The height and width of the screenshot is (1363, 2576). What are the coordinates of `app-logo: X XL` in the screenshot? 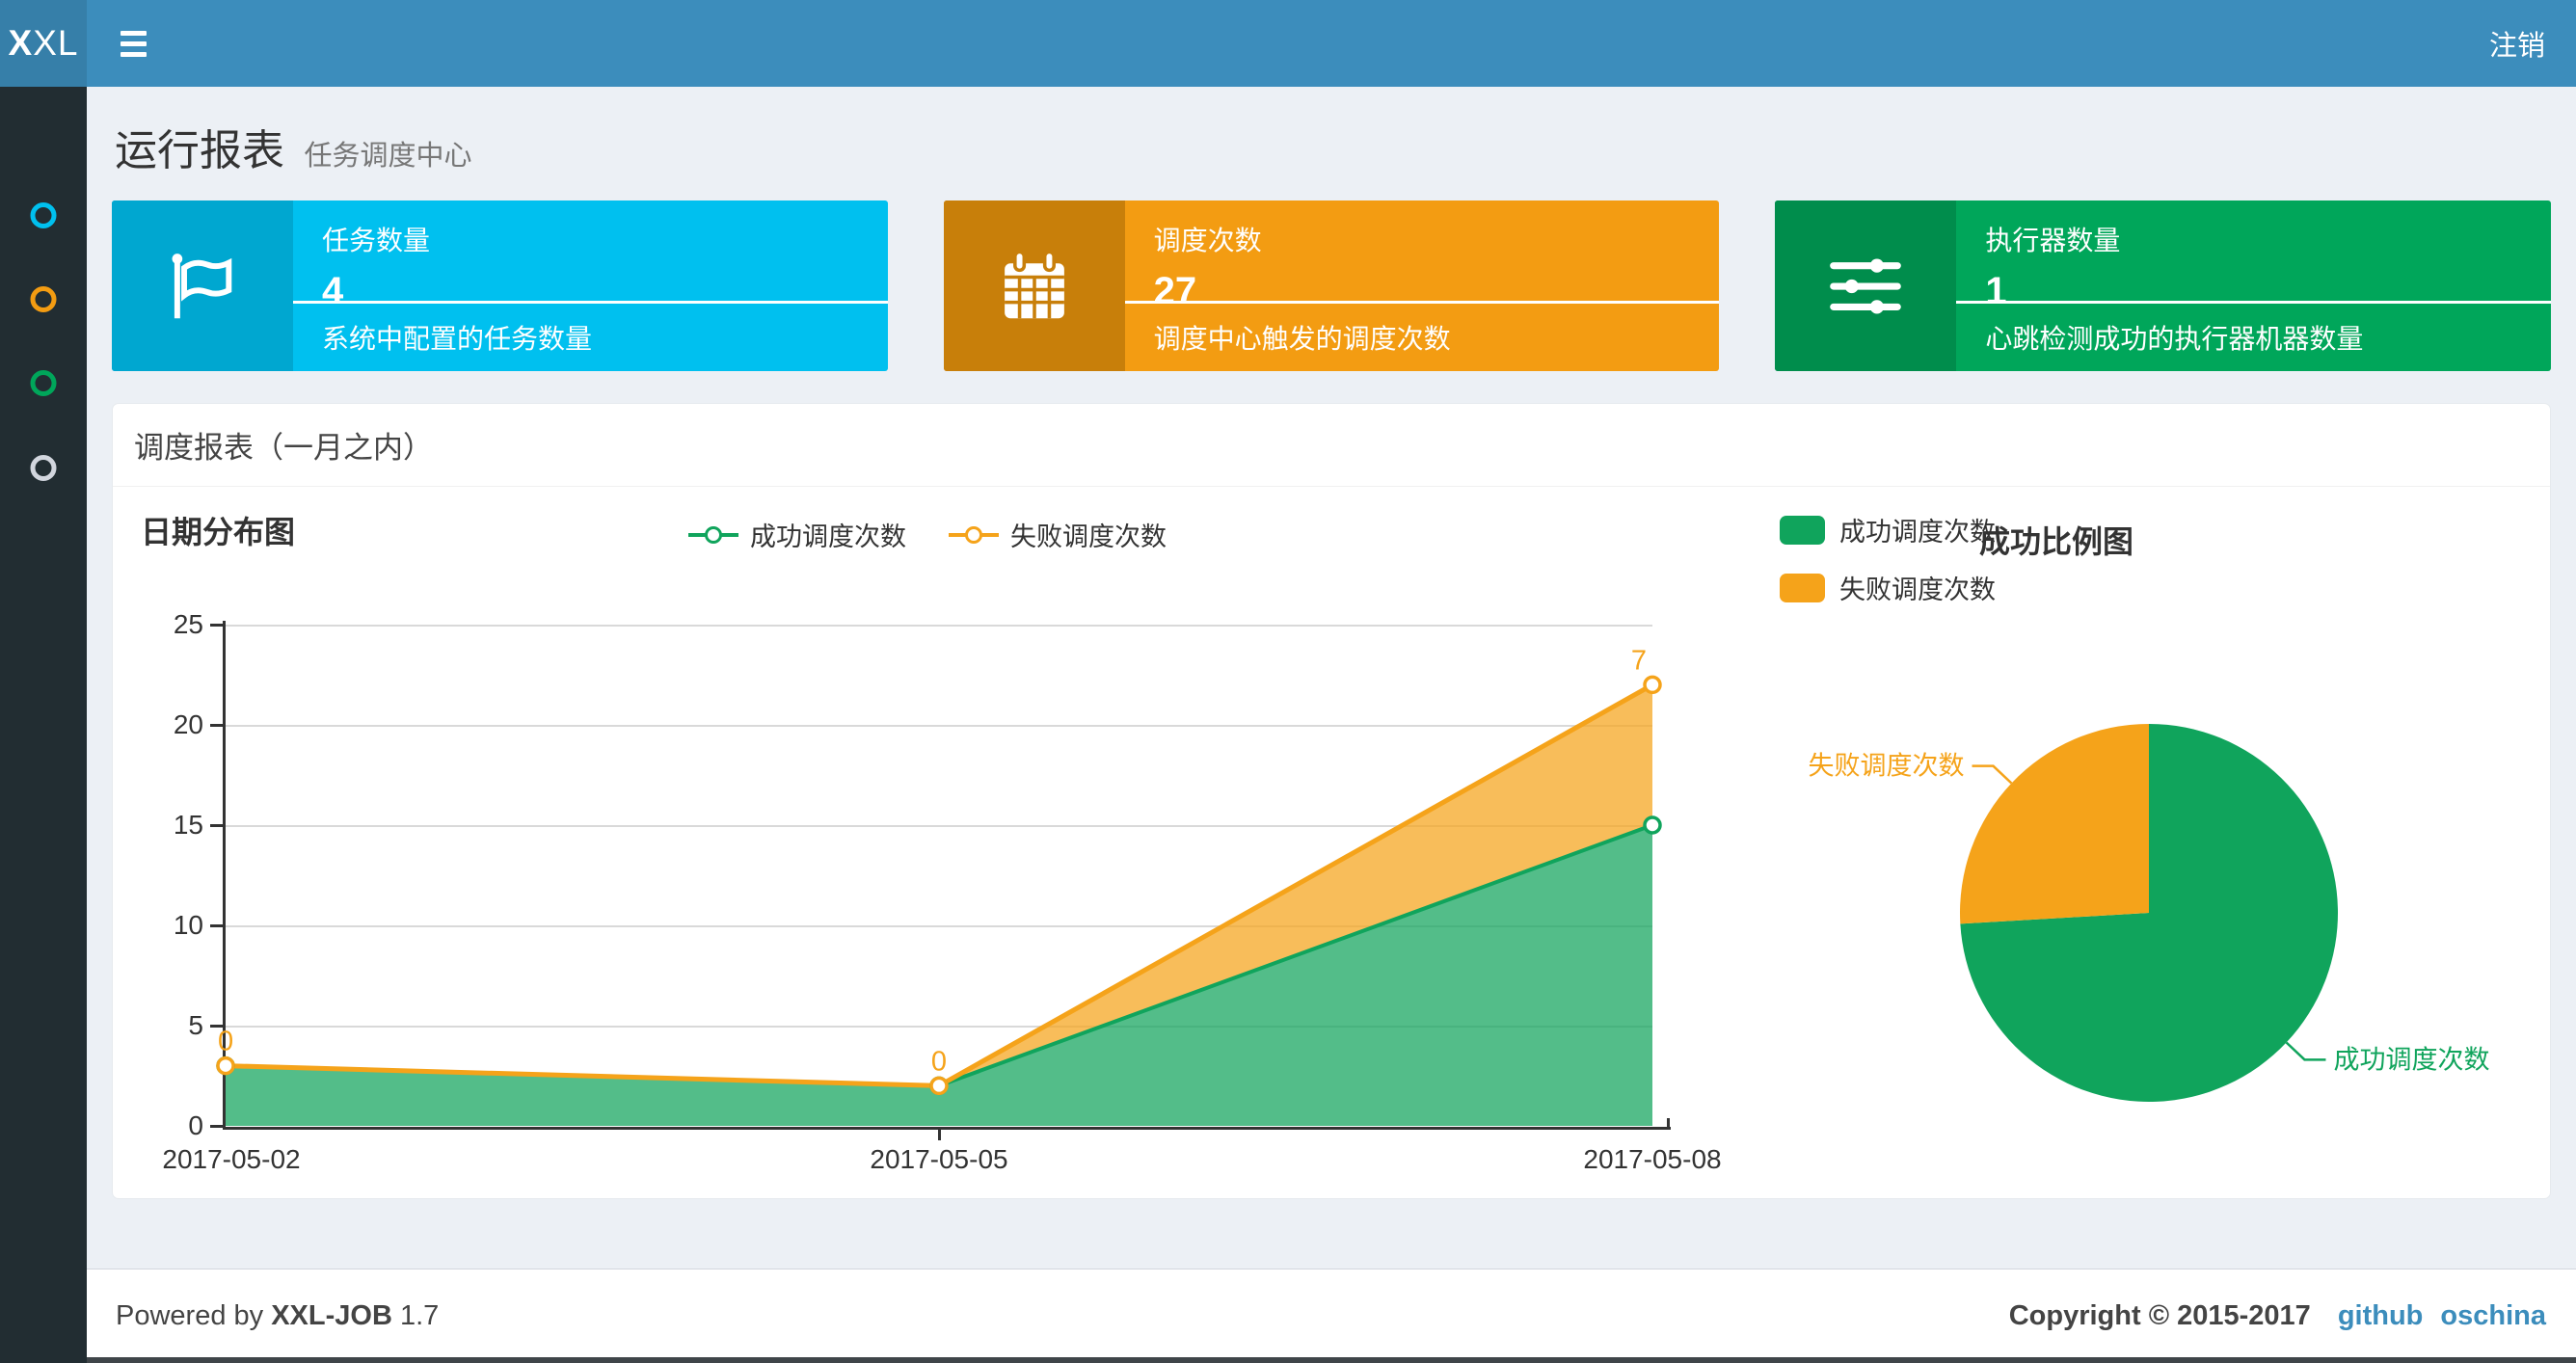 It's located at (44, 43).